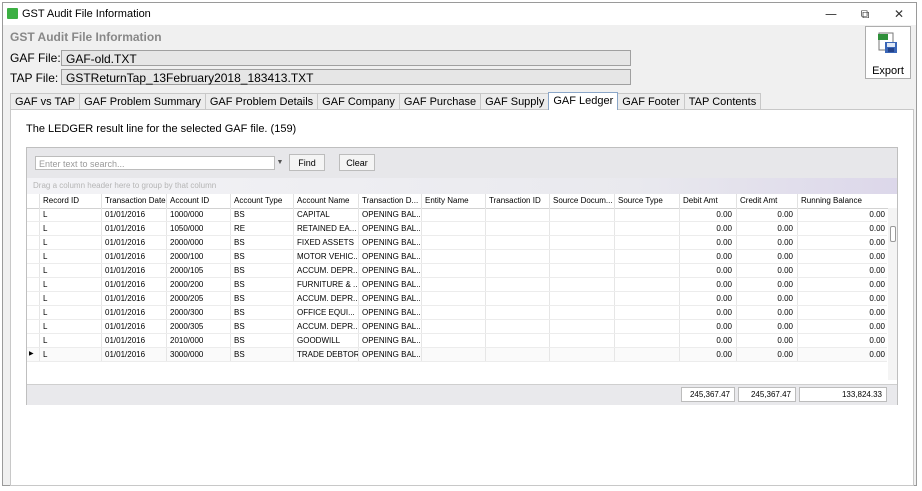  Describe the element at coordinates (280, 163) in the screenshot. I see `chevron-down-icon: ▼` at that location.